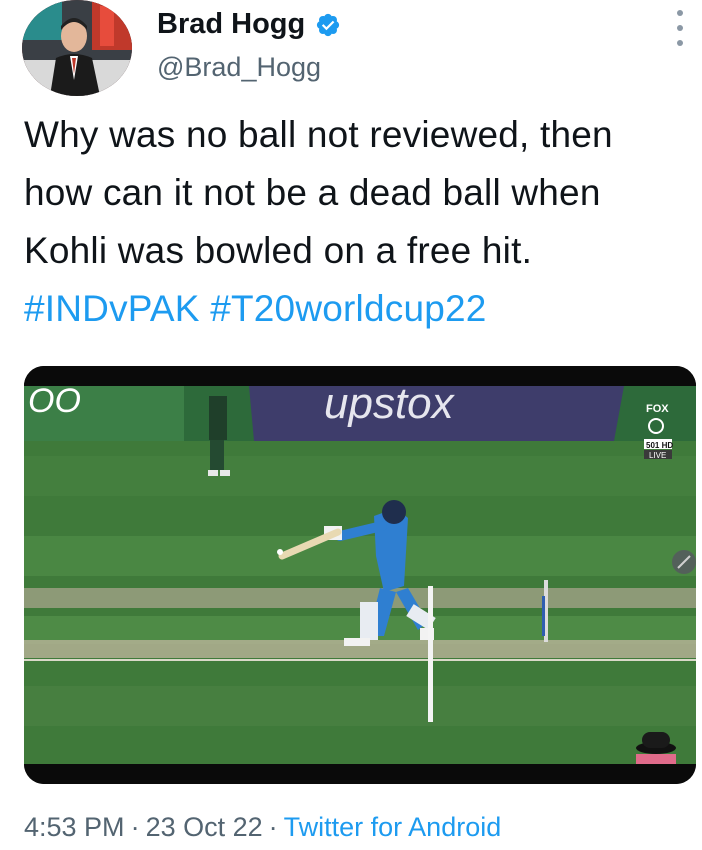 Image resolution: width=702 pixels, height=850 pixels. Describe the element at coordinates (348, 308) in the screenshot. I see `hashtag-t20worldcup22: #T20worldcup22` at that location.